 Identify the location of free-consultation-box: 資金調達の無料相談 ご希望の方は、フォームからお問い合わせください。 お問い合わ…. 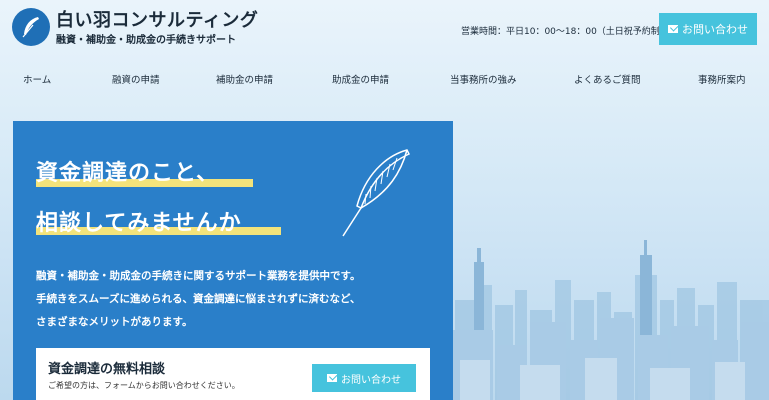
(233, 374).